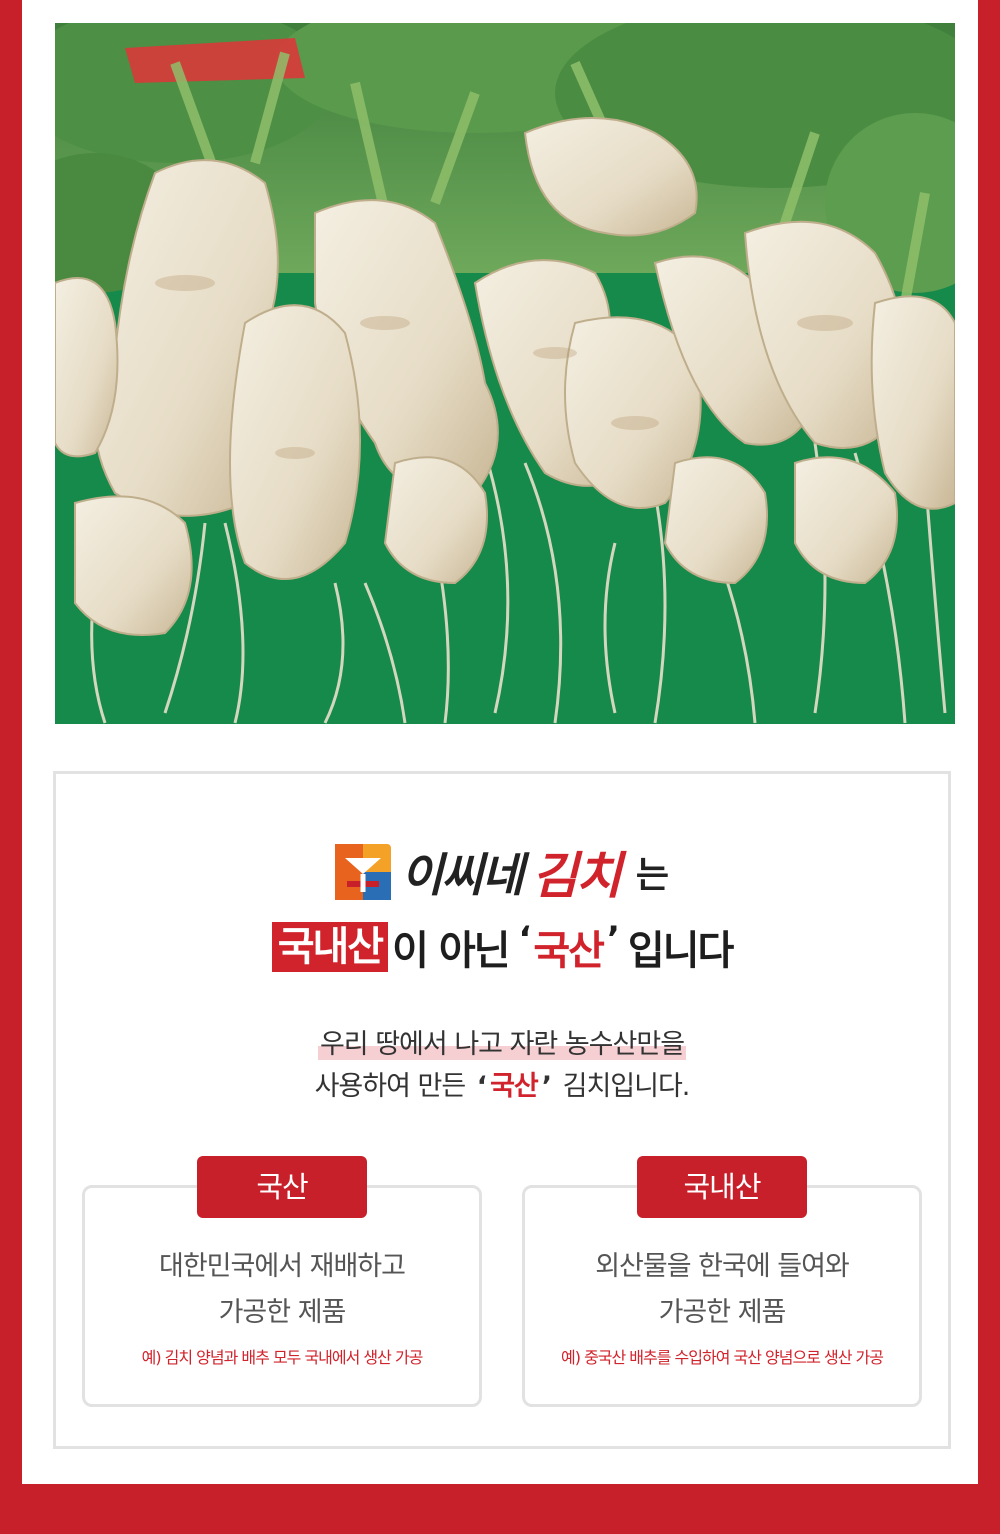 This screenshot has height=1534, width=1000. I want to click on comparison-note: 예) 중국산 배추를 수입하여 국산 양념으로 생산 가공, so click(722, 1357).